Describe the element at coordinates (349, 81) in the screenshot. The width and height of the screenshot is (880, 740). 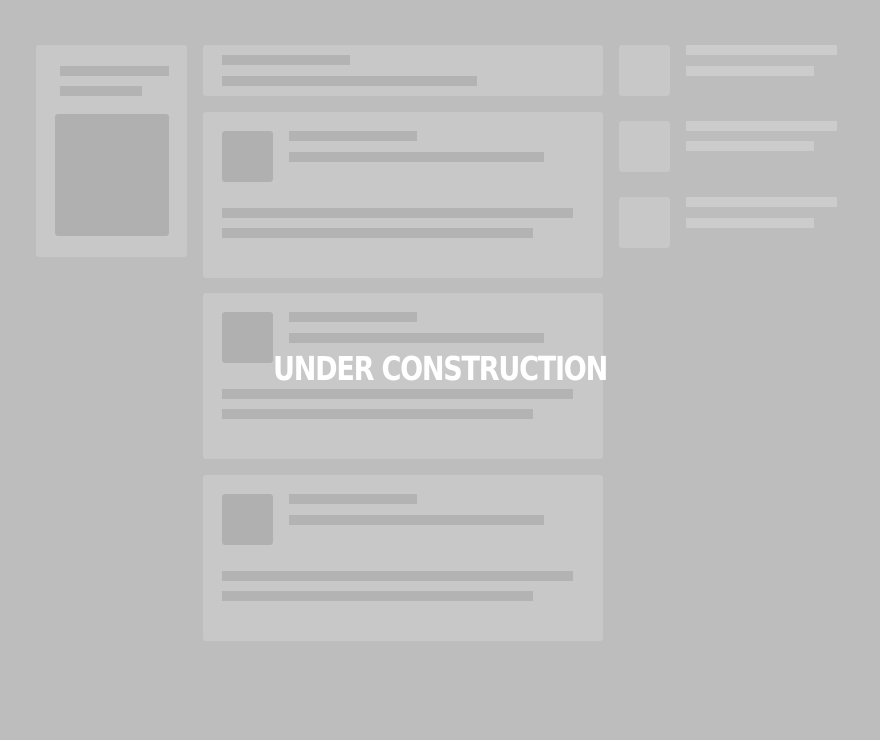
I see `composer-text-placeholder` at that location.